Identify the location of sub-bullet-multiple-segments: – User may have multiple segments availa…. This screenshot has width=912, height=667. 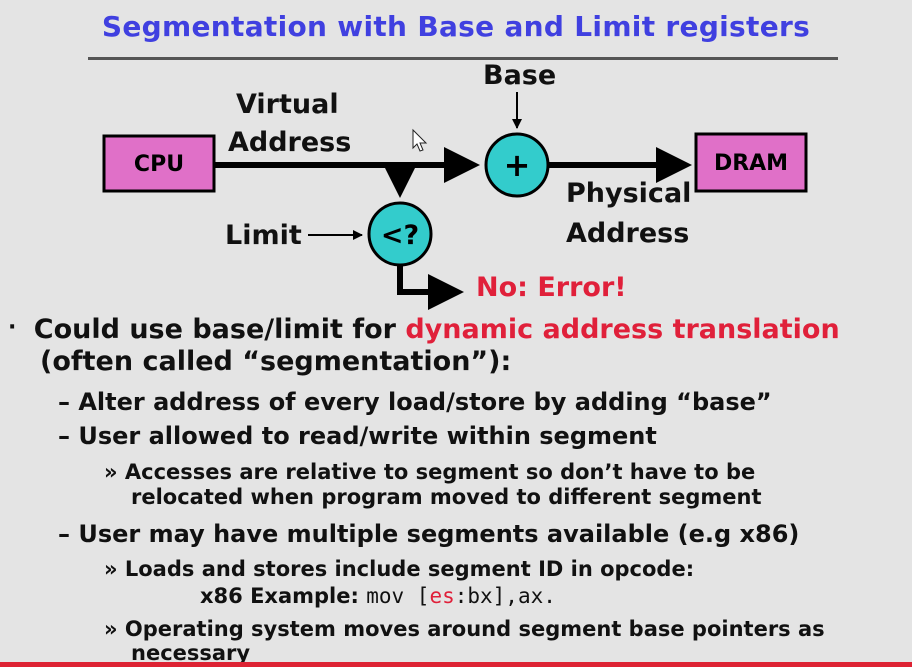
(429, 534).